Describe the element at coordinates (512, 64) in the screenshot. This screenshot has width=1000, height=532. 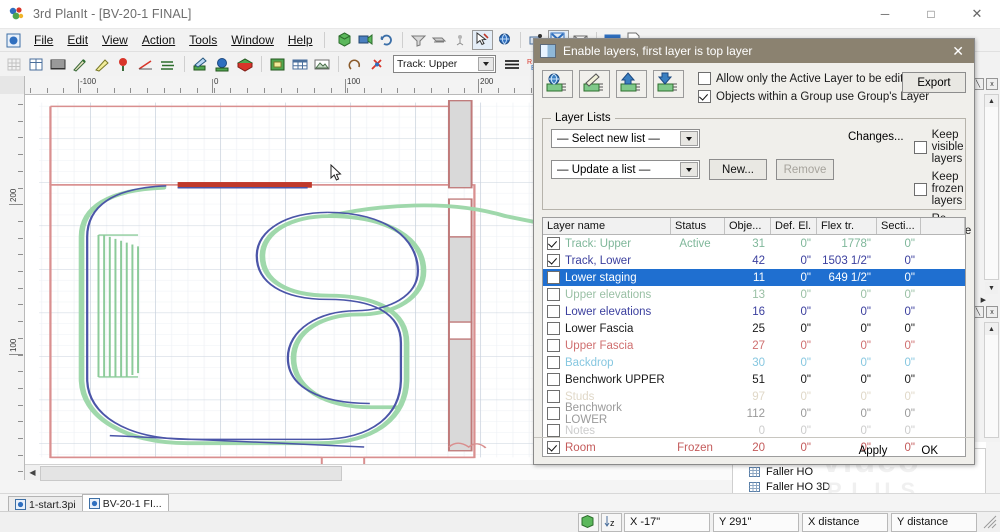
I see `lines-icon` at that location.